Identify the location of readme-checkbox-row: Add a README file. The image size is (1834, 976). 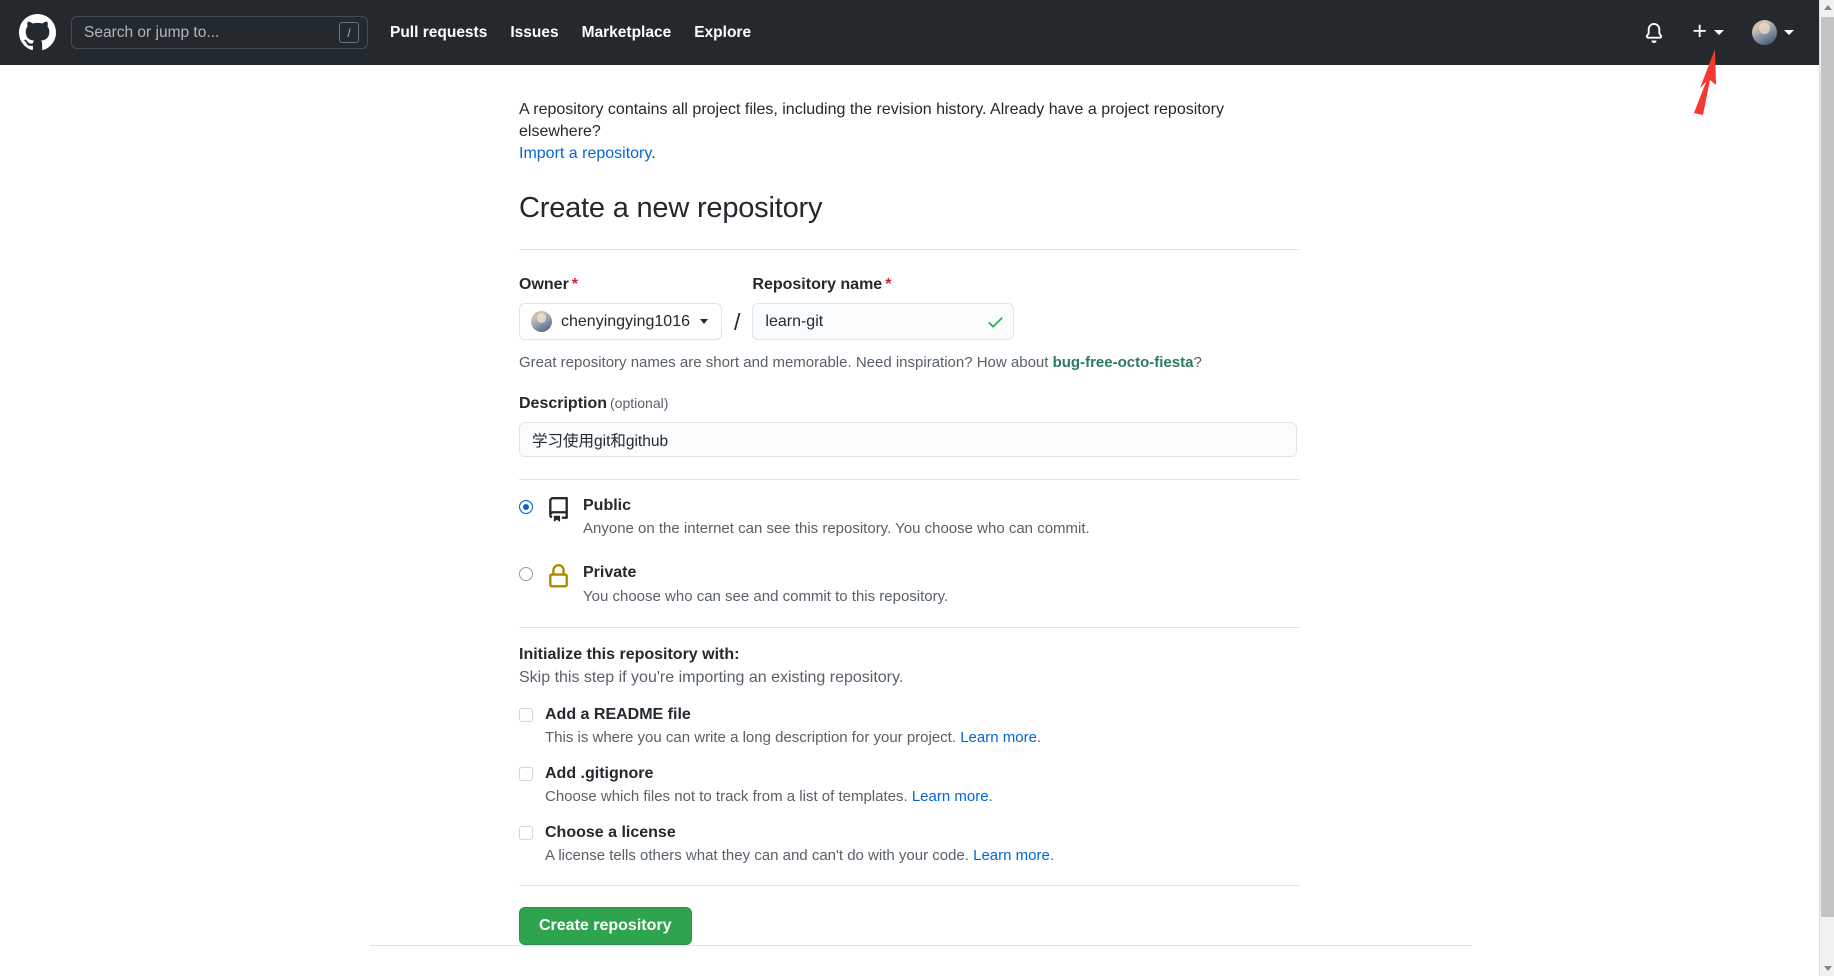
(909, 715).